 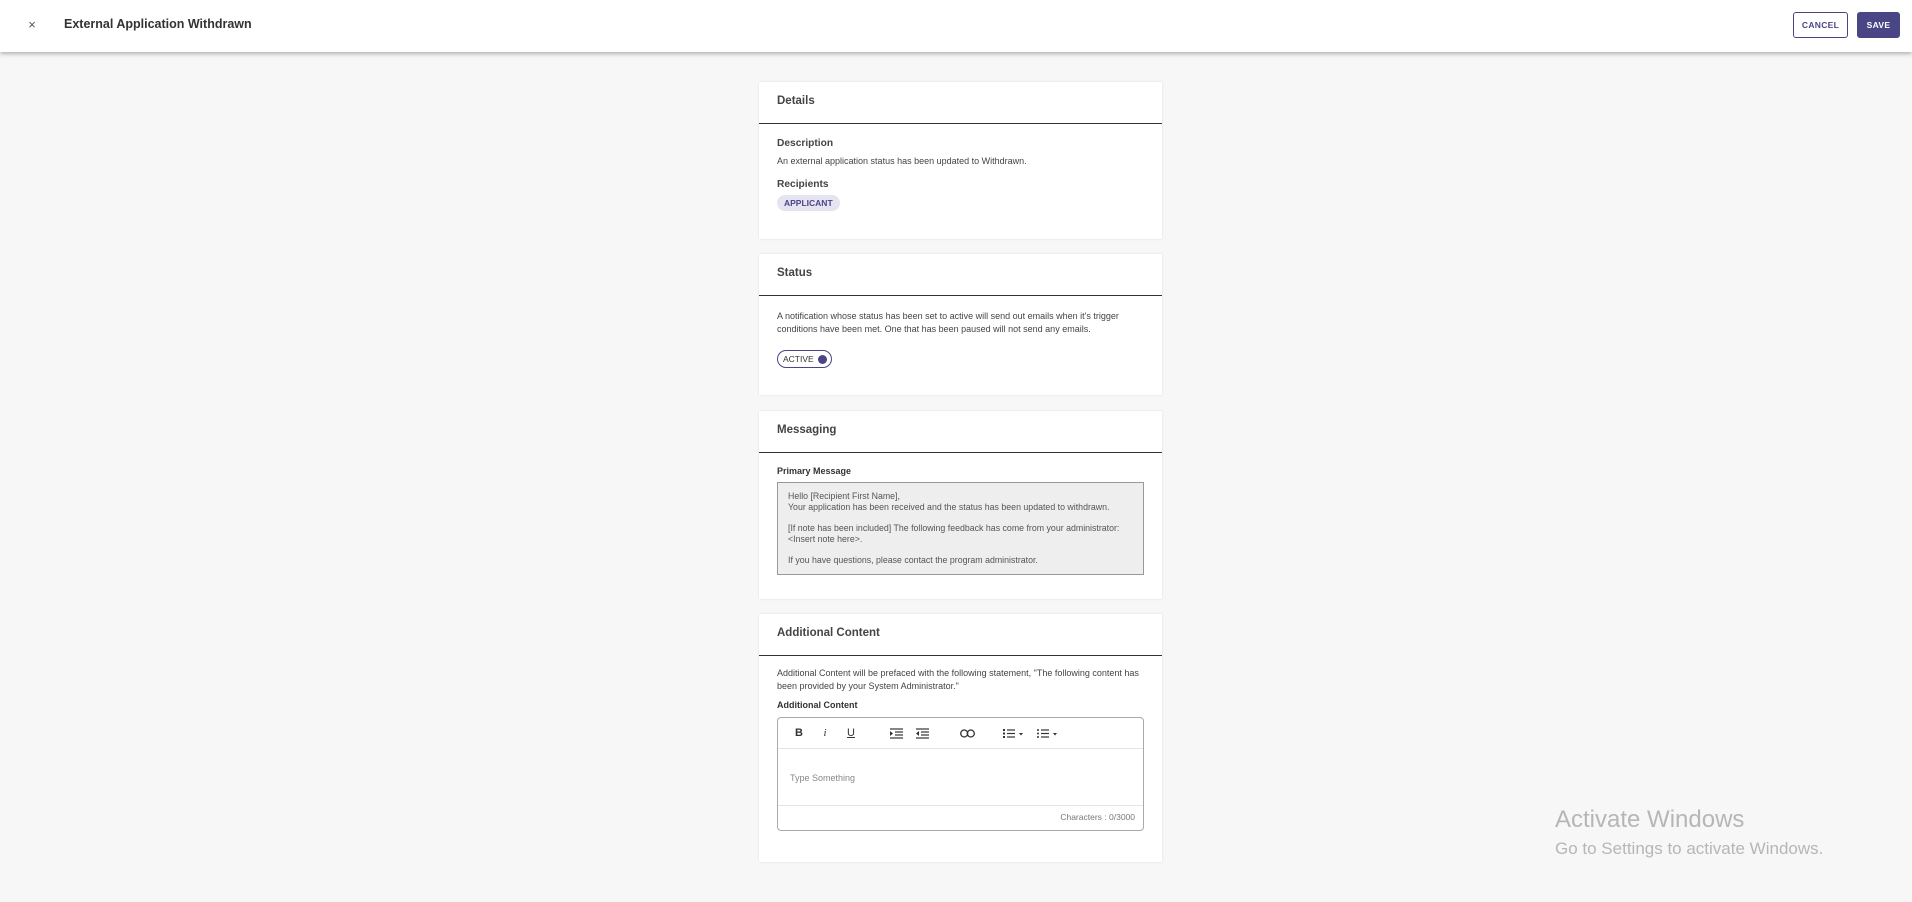 I want to click on status-toggle: ACTIVE, so click(x=804, y=359).